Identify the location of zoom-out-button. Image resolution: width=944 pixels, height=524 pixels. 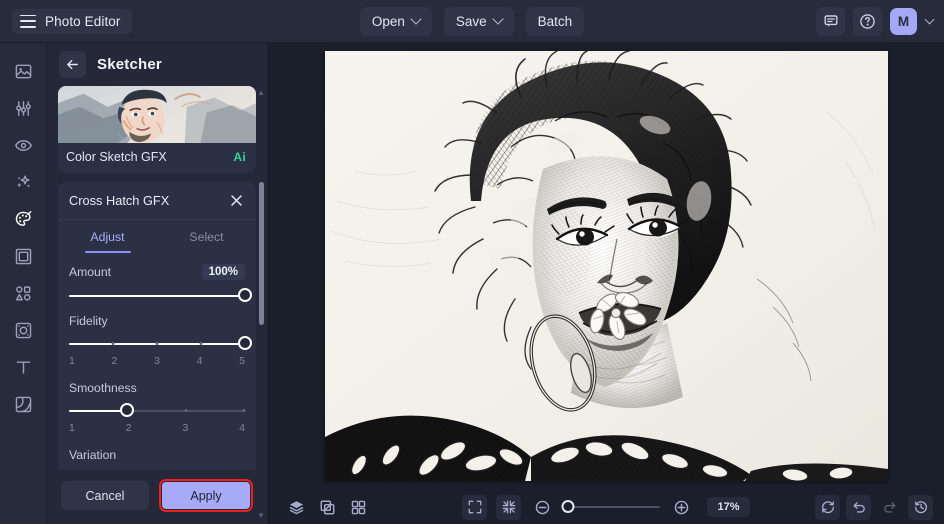
(542, 507).